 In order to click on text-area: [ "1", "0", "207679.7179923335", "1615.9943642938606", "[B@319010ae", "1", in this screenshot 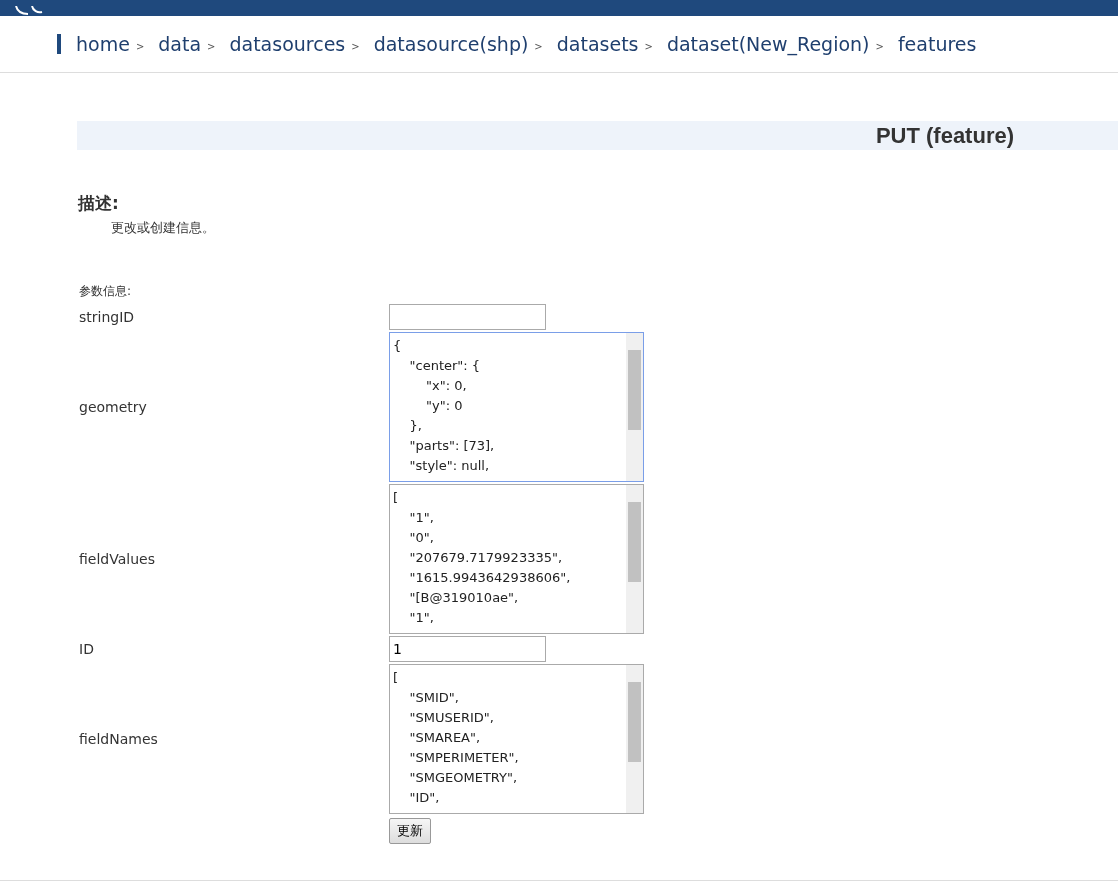, I will do `click(516, 559)`.